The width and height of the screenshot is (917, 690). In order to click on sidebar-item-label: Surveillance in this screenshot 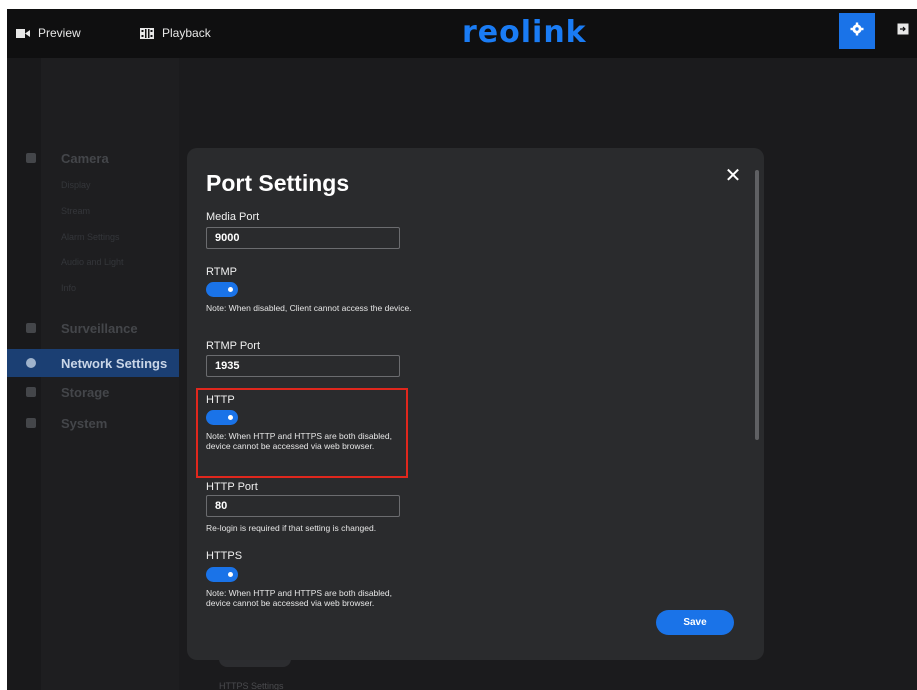, I will do `click(99, 328)`.